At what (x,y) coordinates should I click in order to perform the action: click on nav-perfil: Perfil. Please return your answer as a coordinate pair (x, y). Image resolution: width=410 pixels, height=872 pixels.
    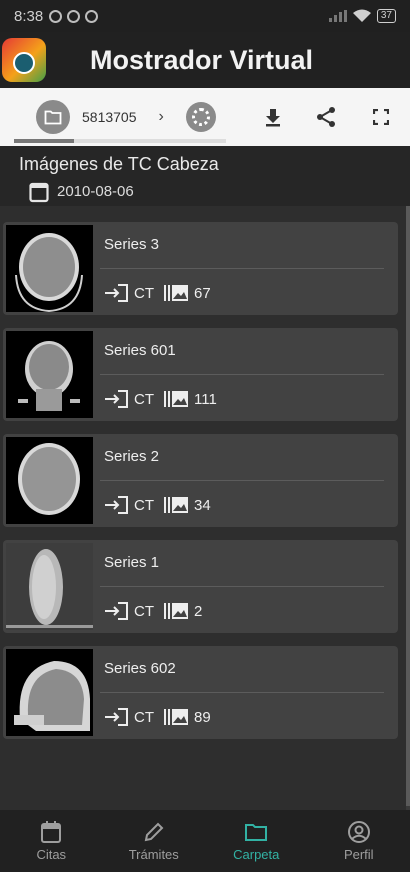
    Looking at the image, I should click on (359, 841).